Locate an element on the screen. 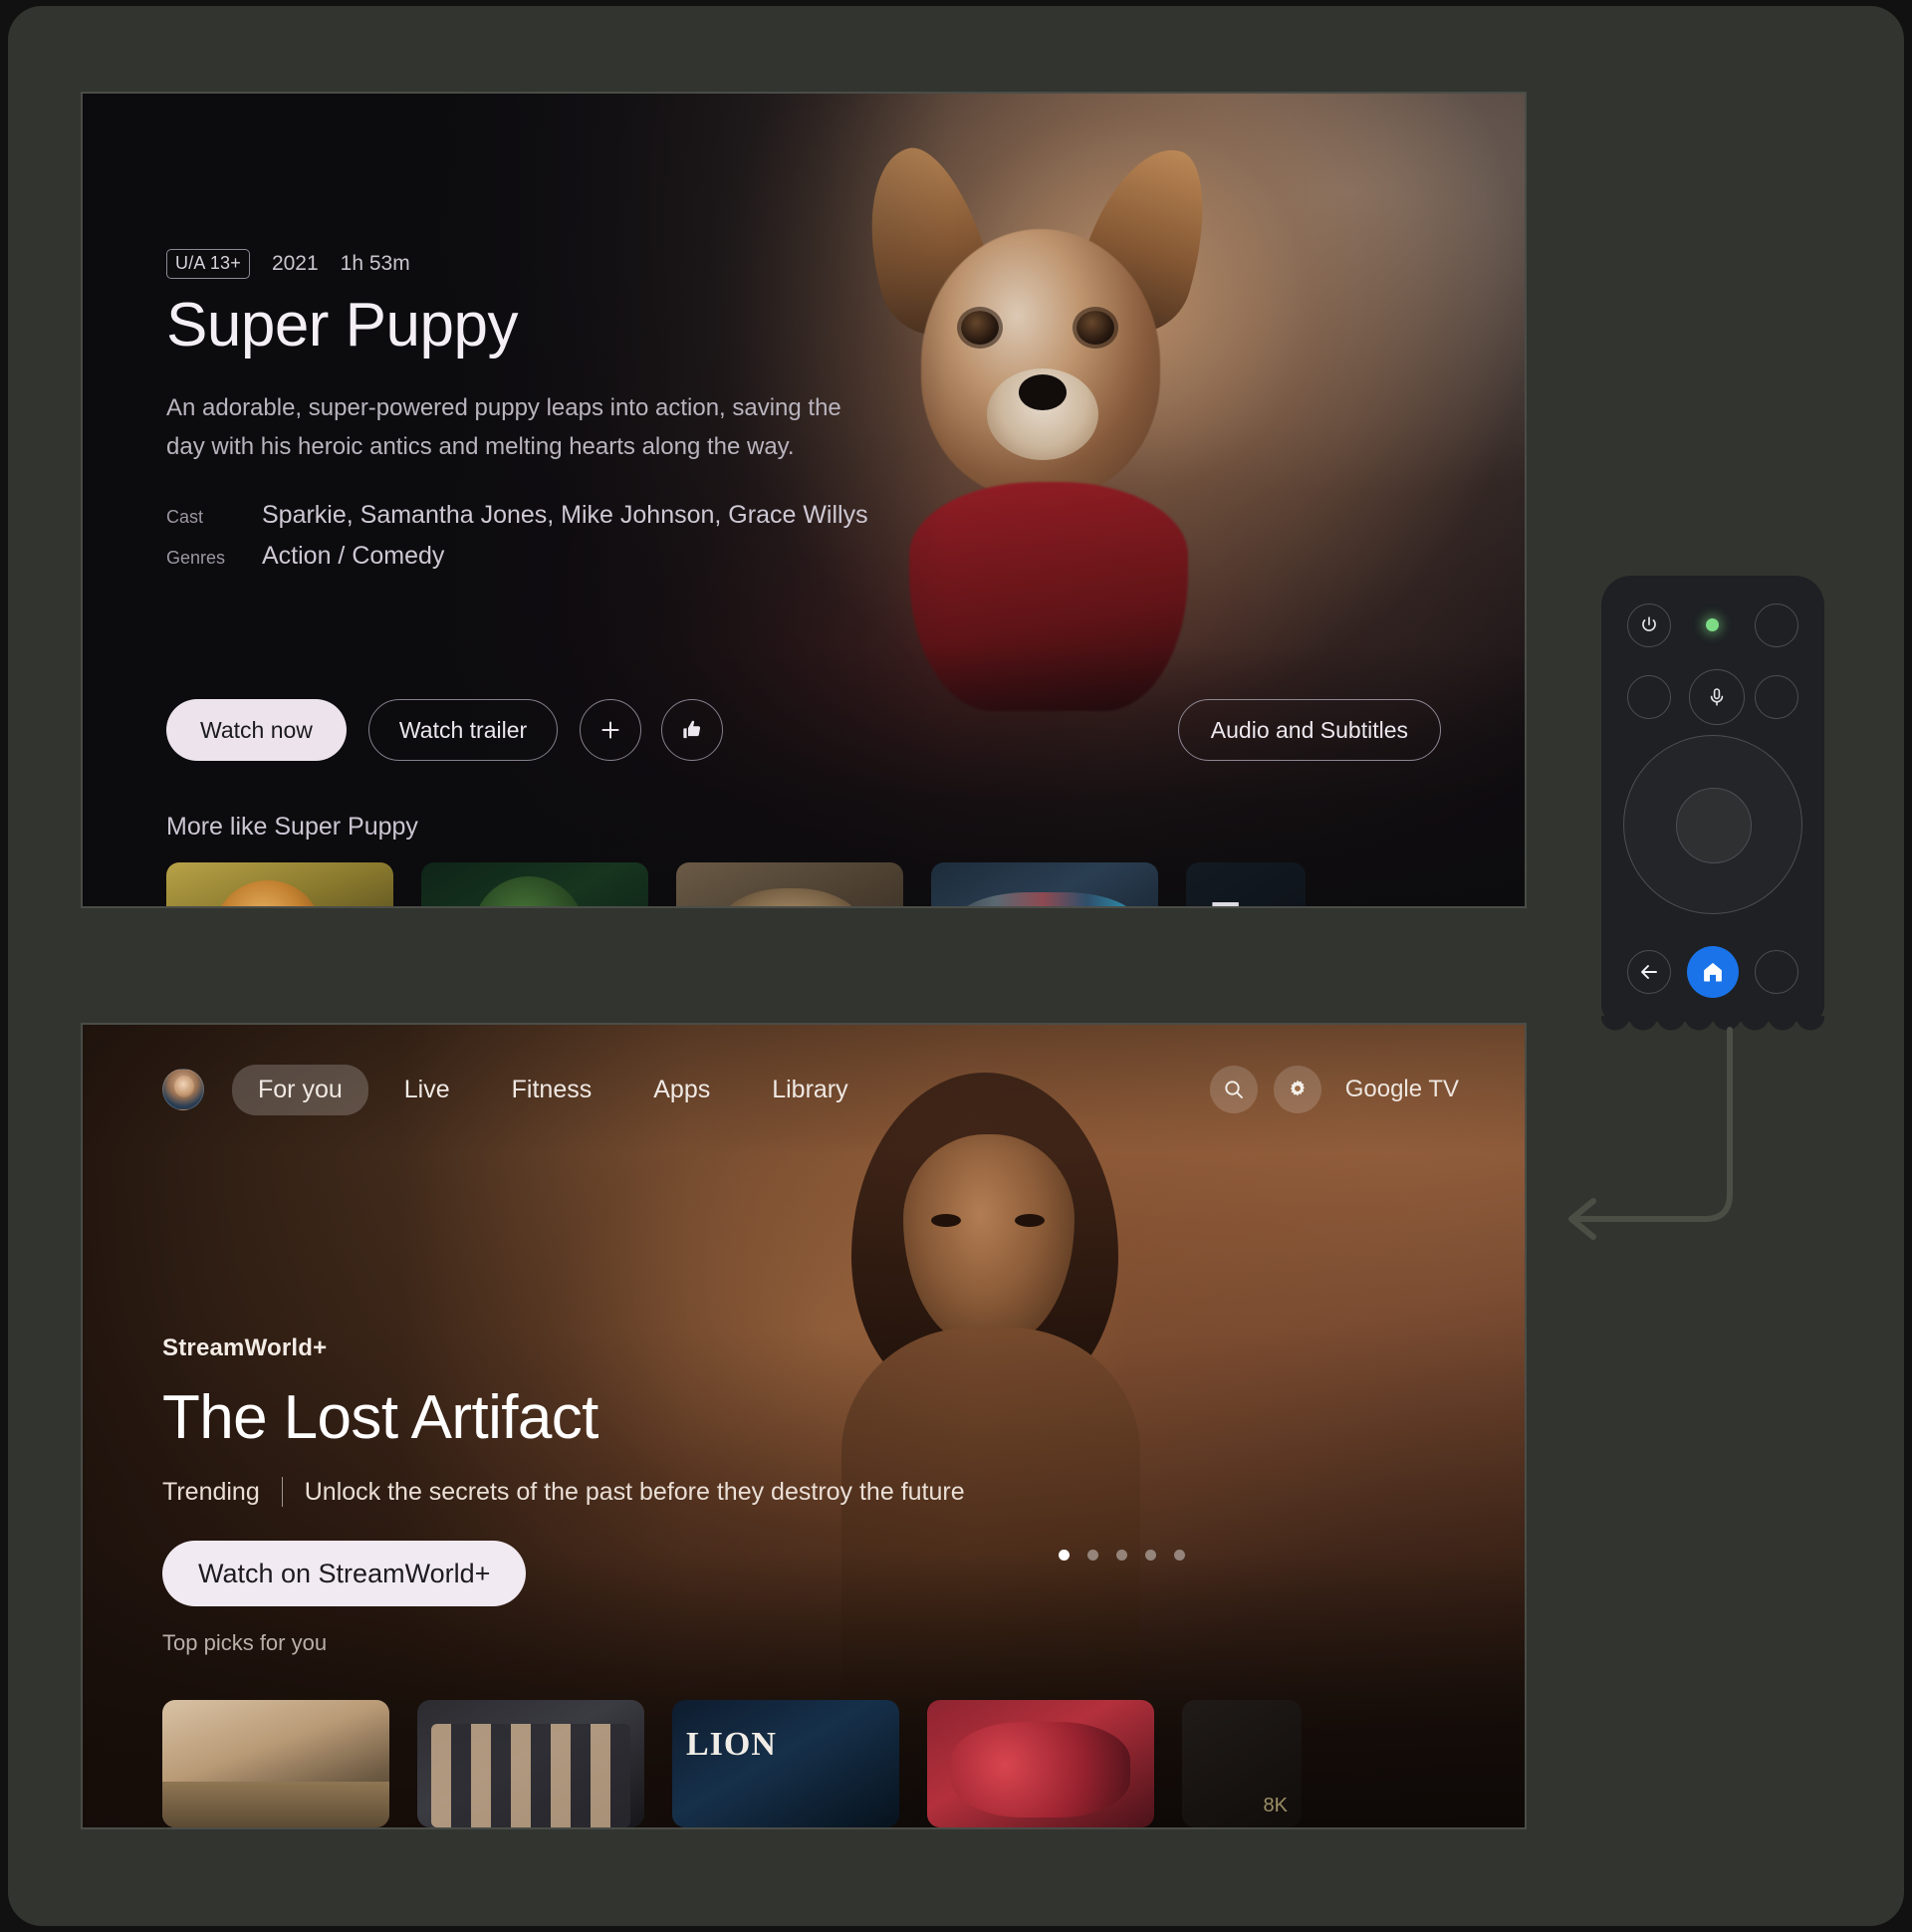 Image resolution: width=1912 pixels, height=1932 pixels. related-tile-birds is located at coordinates (1044, 884).